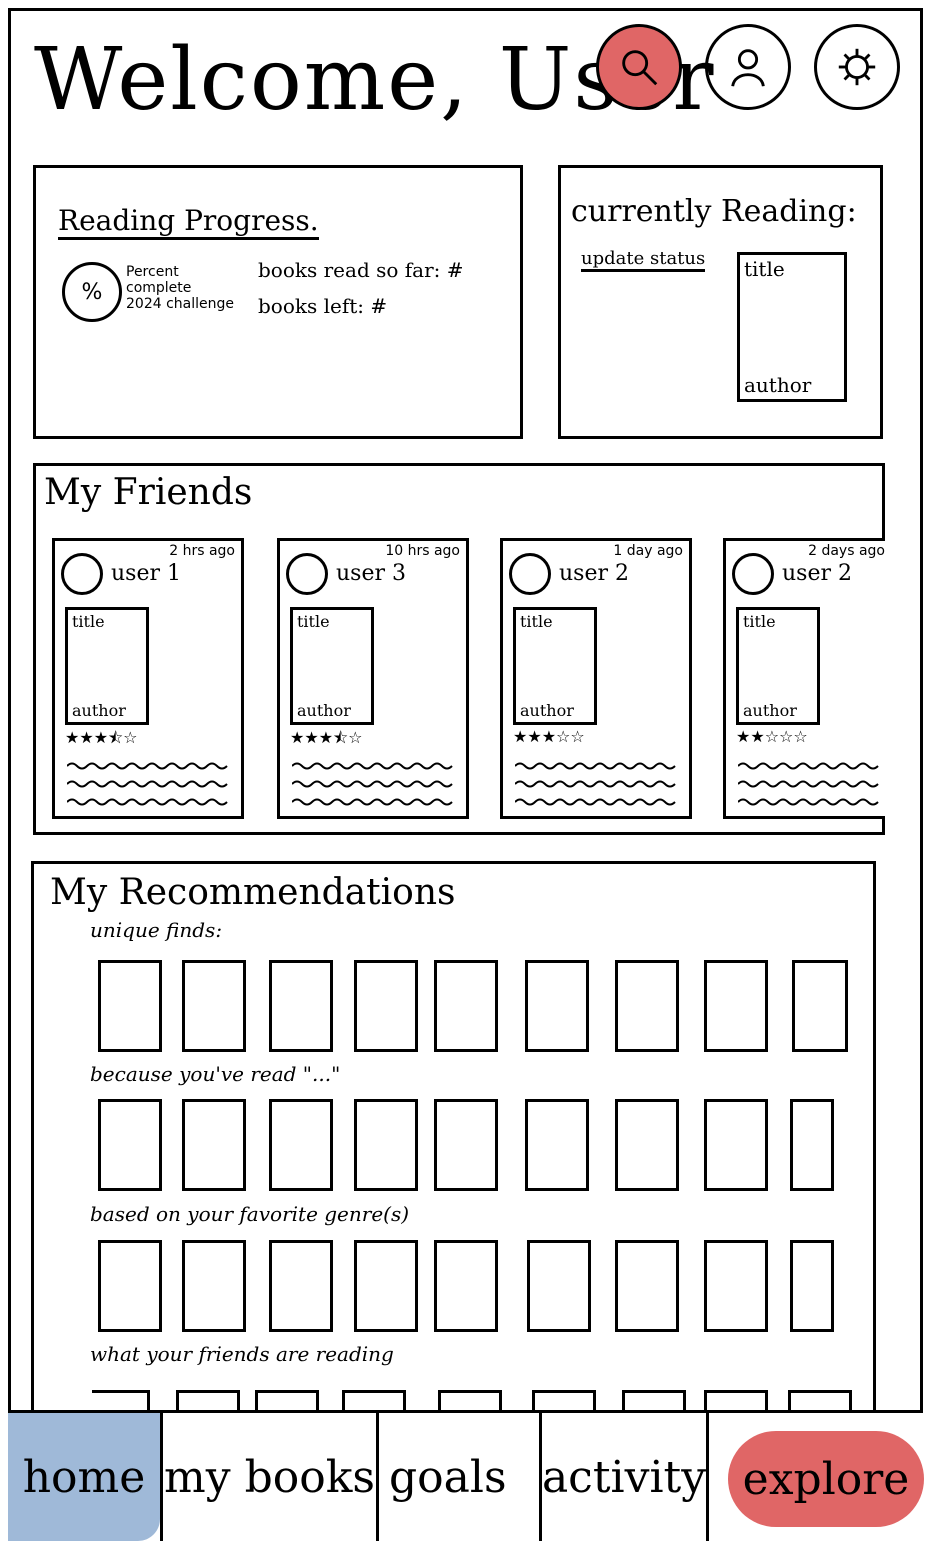  I want to click on friend-name: user 2, so click(817, 573).